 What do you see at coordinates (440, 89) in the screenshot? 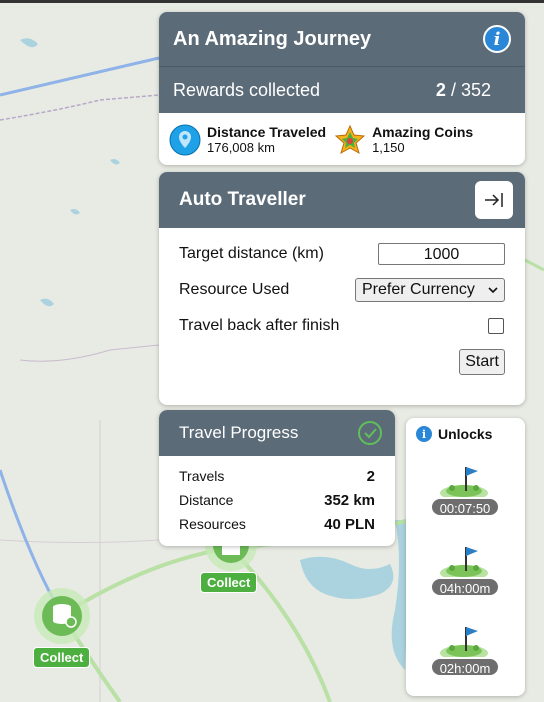
I see `rewards-collected: 2` at bounding box center [440, 89].